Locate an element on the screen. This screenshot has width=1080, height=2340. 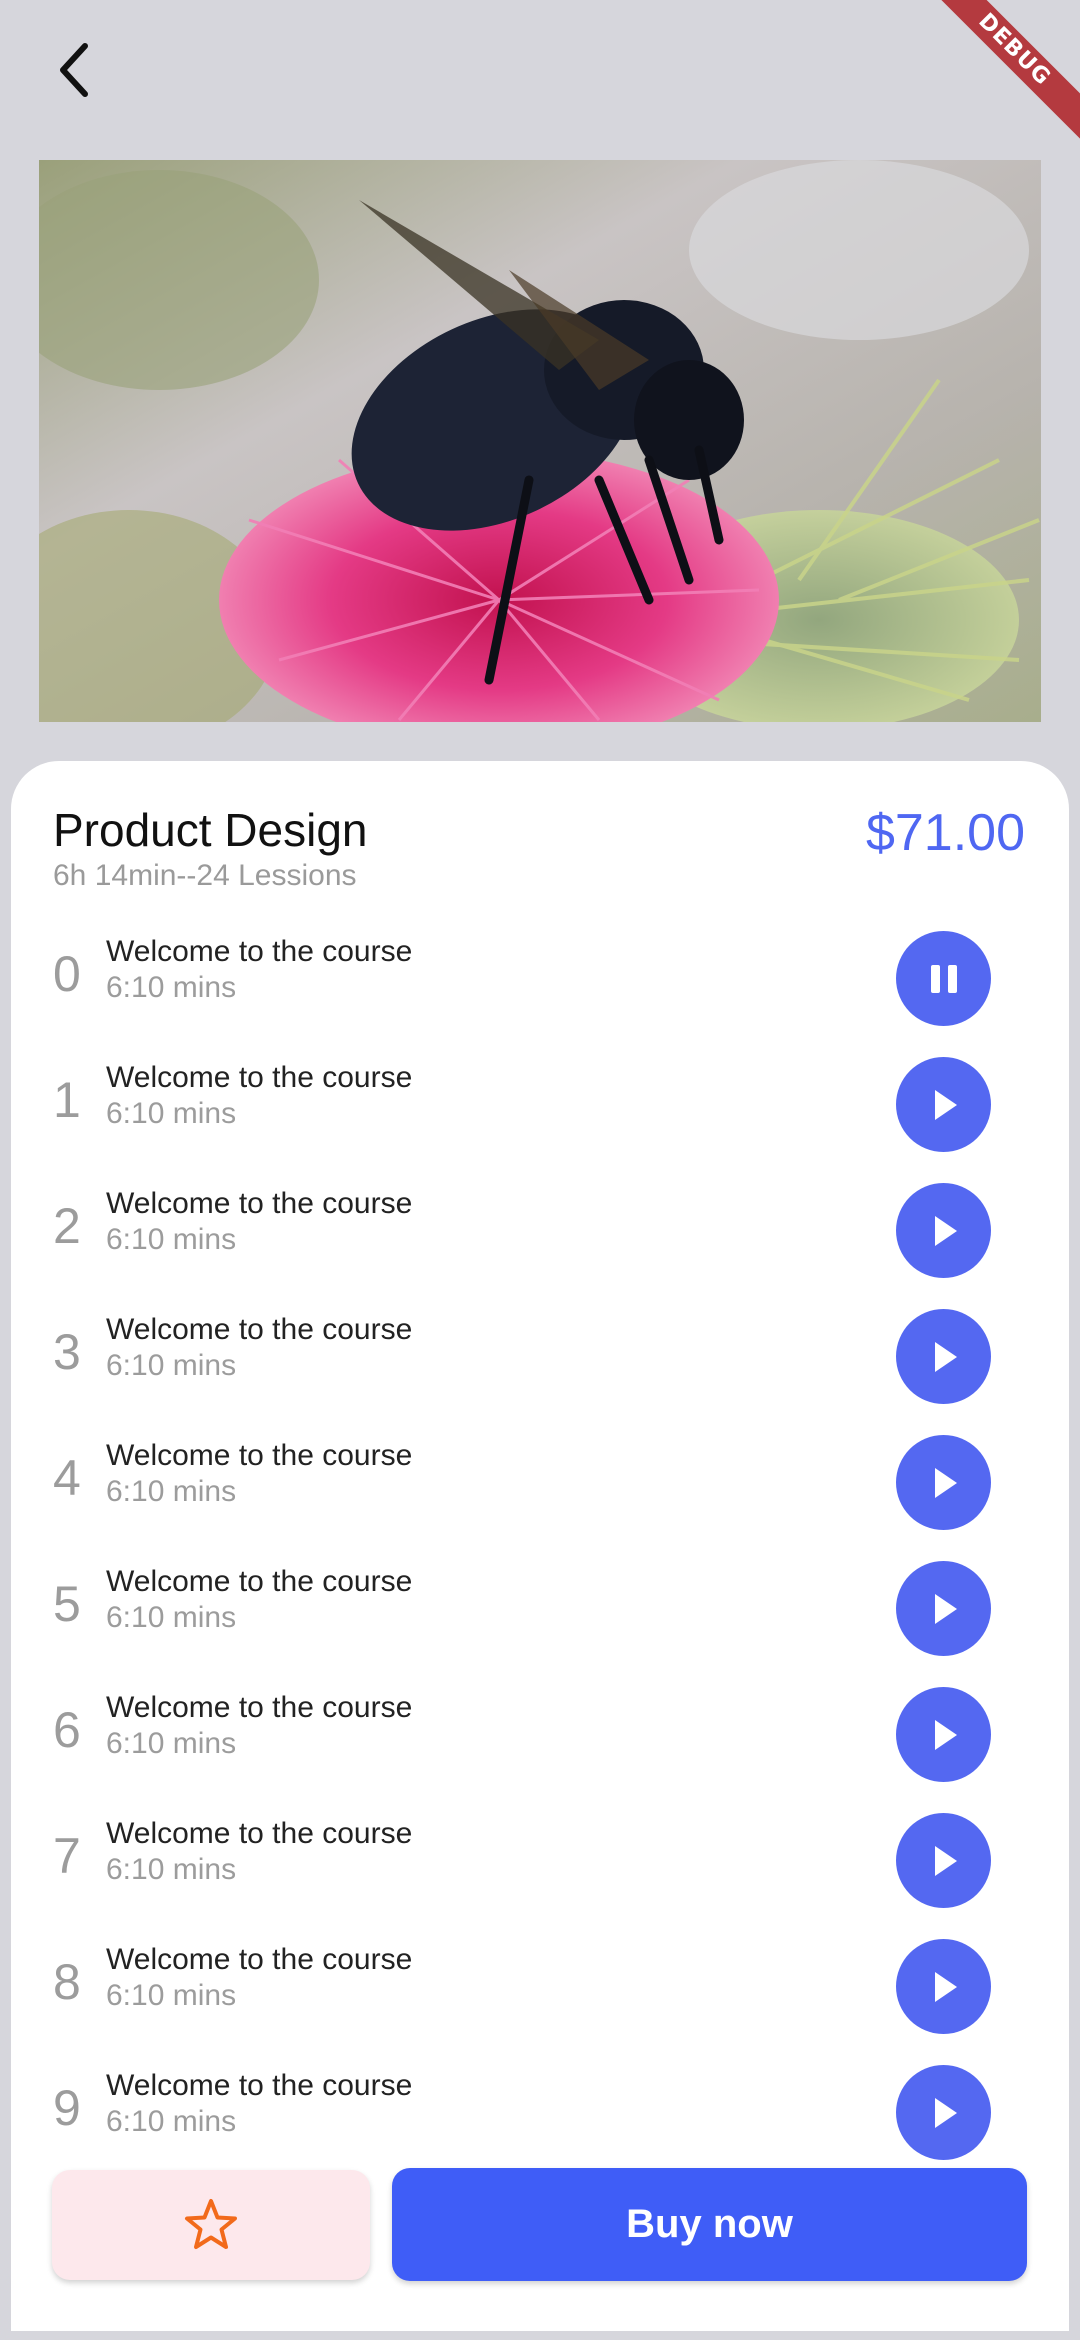
pause-icon is located at coordinates (943, 978).